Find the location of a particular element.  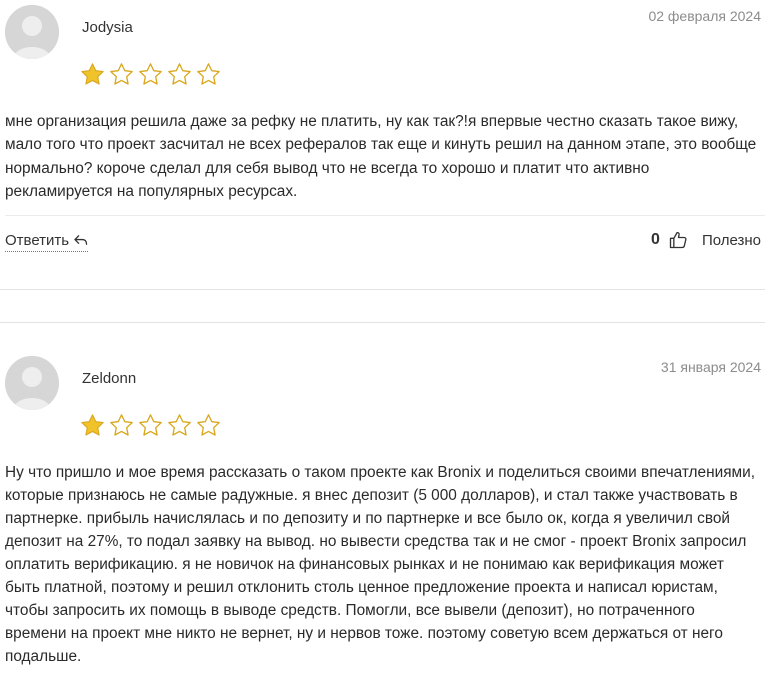

helpful-vote: 0 Полезно is located at coordinates (706, 240).